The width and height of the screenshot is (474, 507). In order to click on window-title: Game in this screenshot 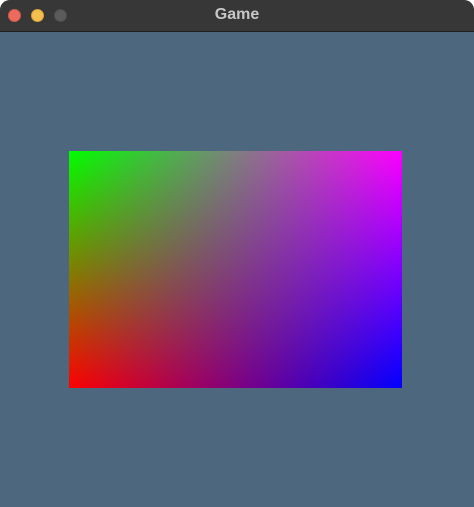, I will do `click(237, 14)`.